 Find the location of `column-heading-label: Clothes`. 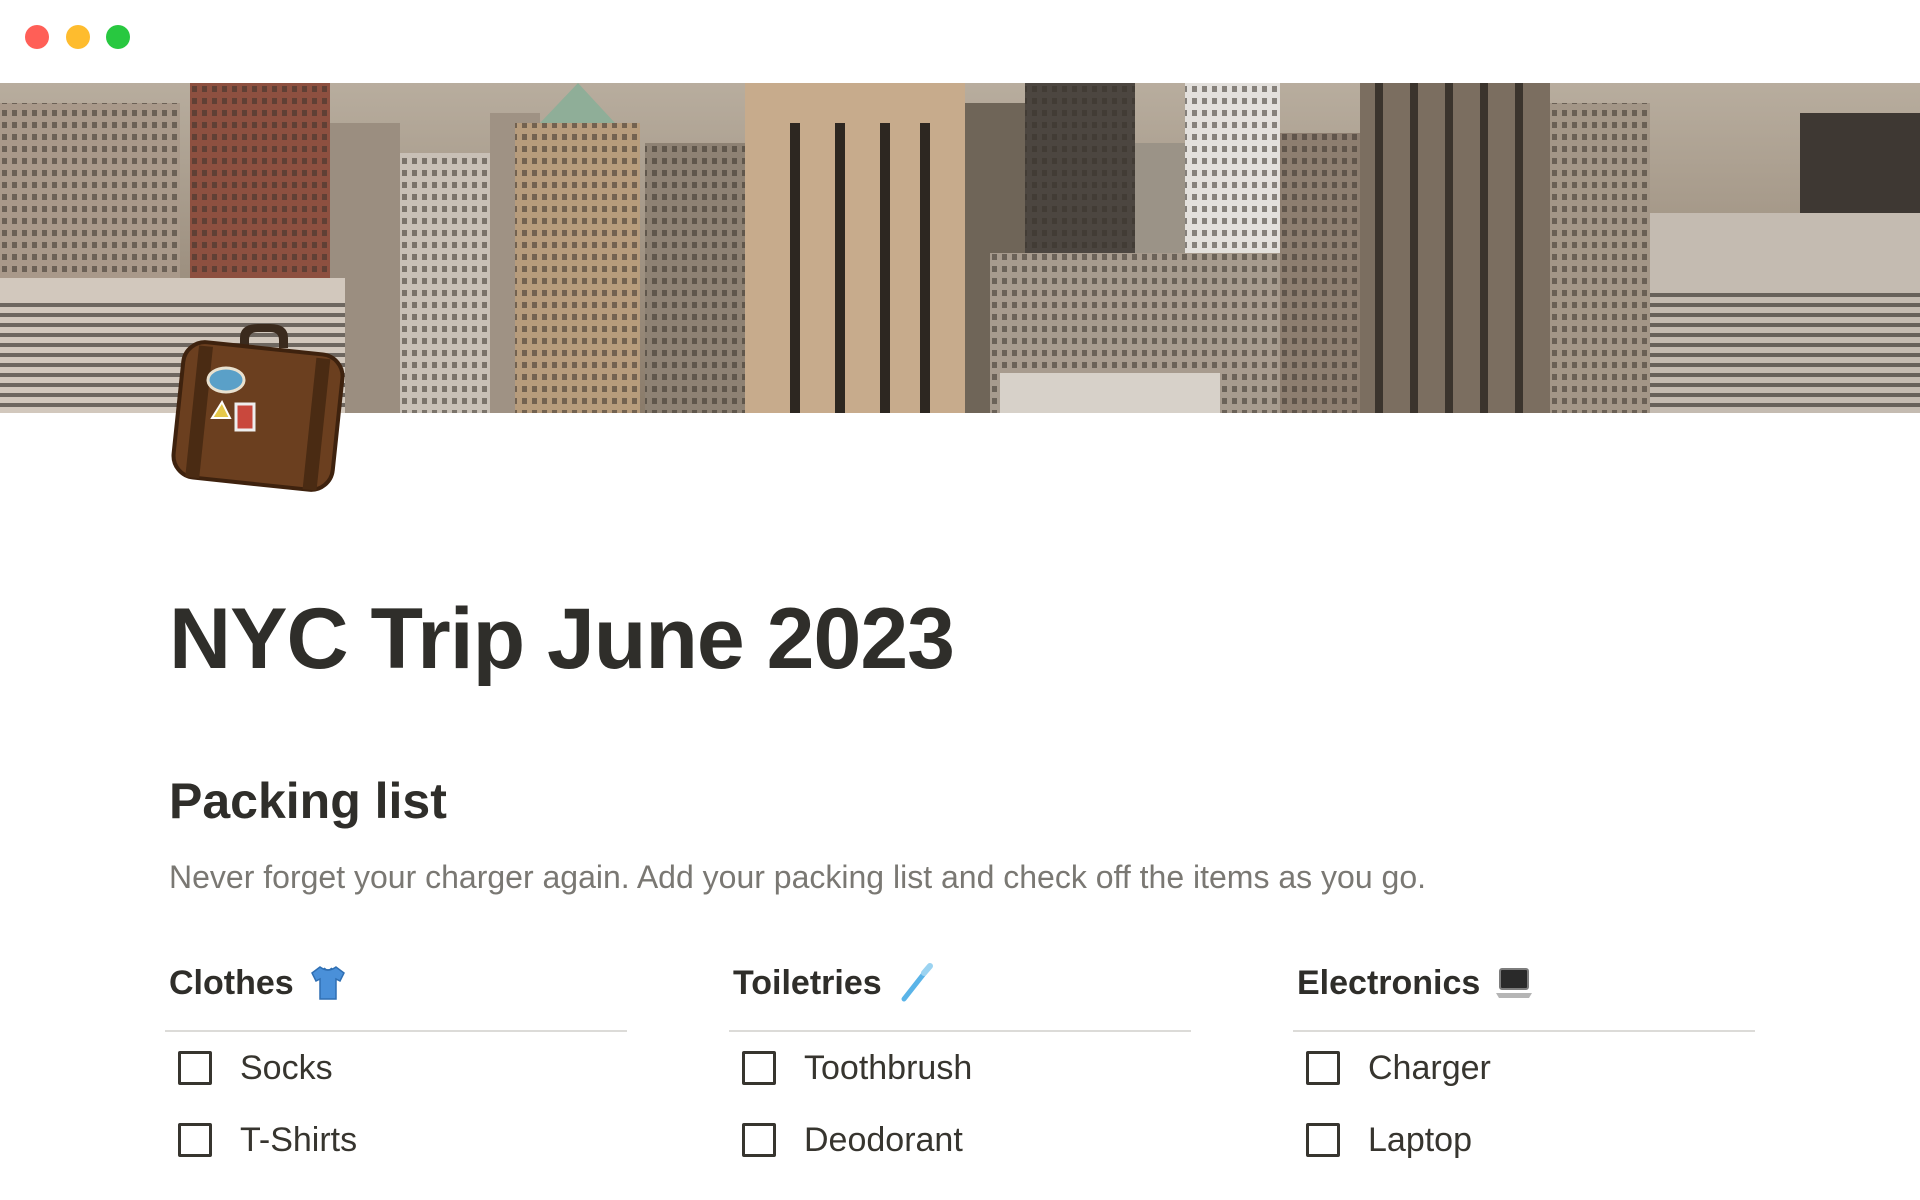

column-heading-label: Clothes is located at coordinates (231, 982).